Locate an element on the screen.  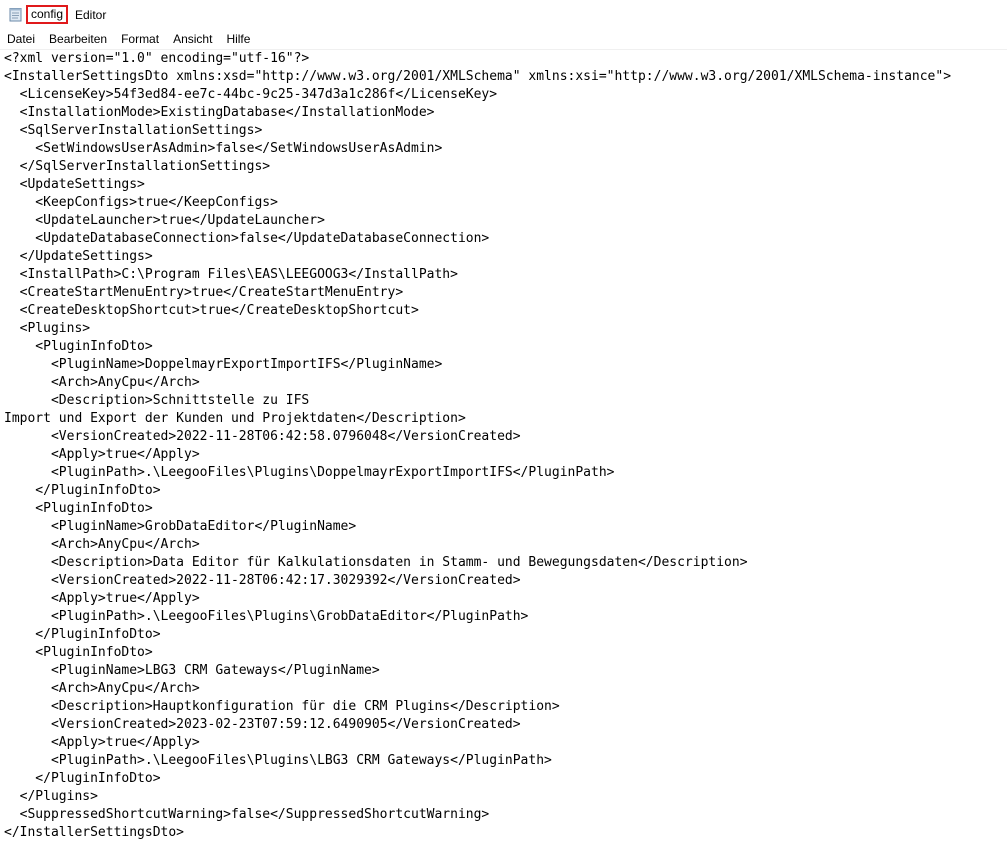
editor-line: </UpdateSettings> is located at coordinates (78, 256).